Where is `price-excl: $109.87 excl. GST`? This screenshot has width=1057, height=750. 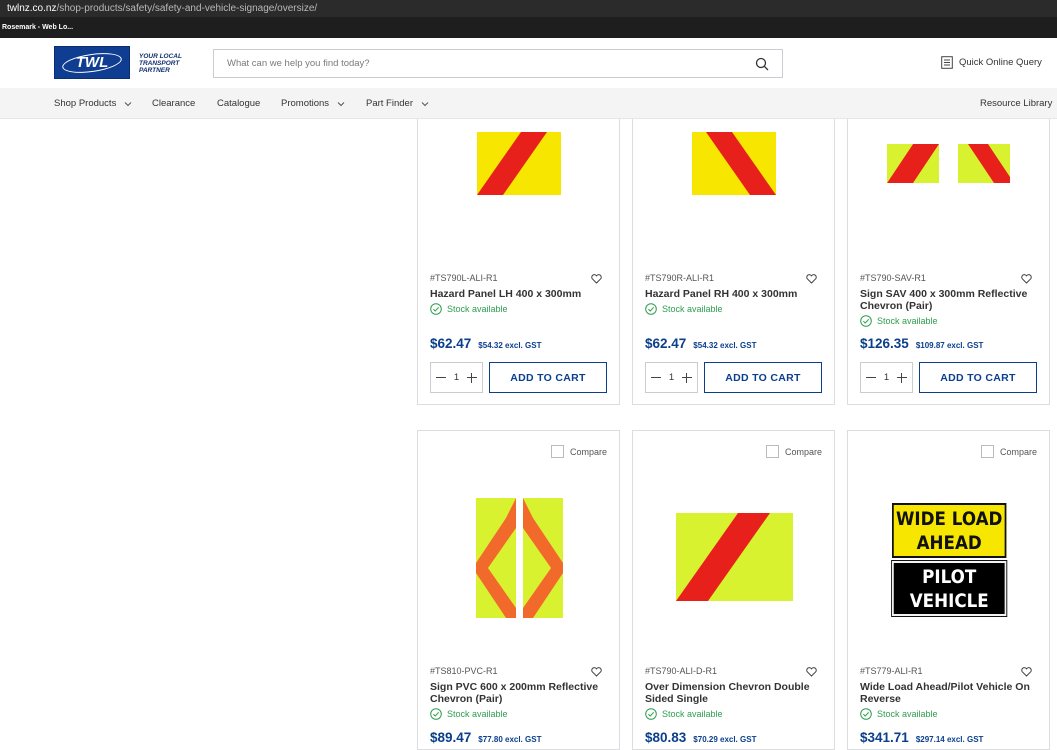 price-excl: $109.87 excl. GST is located at coordinates (949, 345).